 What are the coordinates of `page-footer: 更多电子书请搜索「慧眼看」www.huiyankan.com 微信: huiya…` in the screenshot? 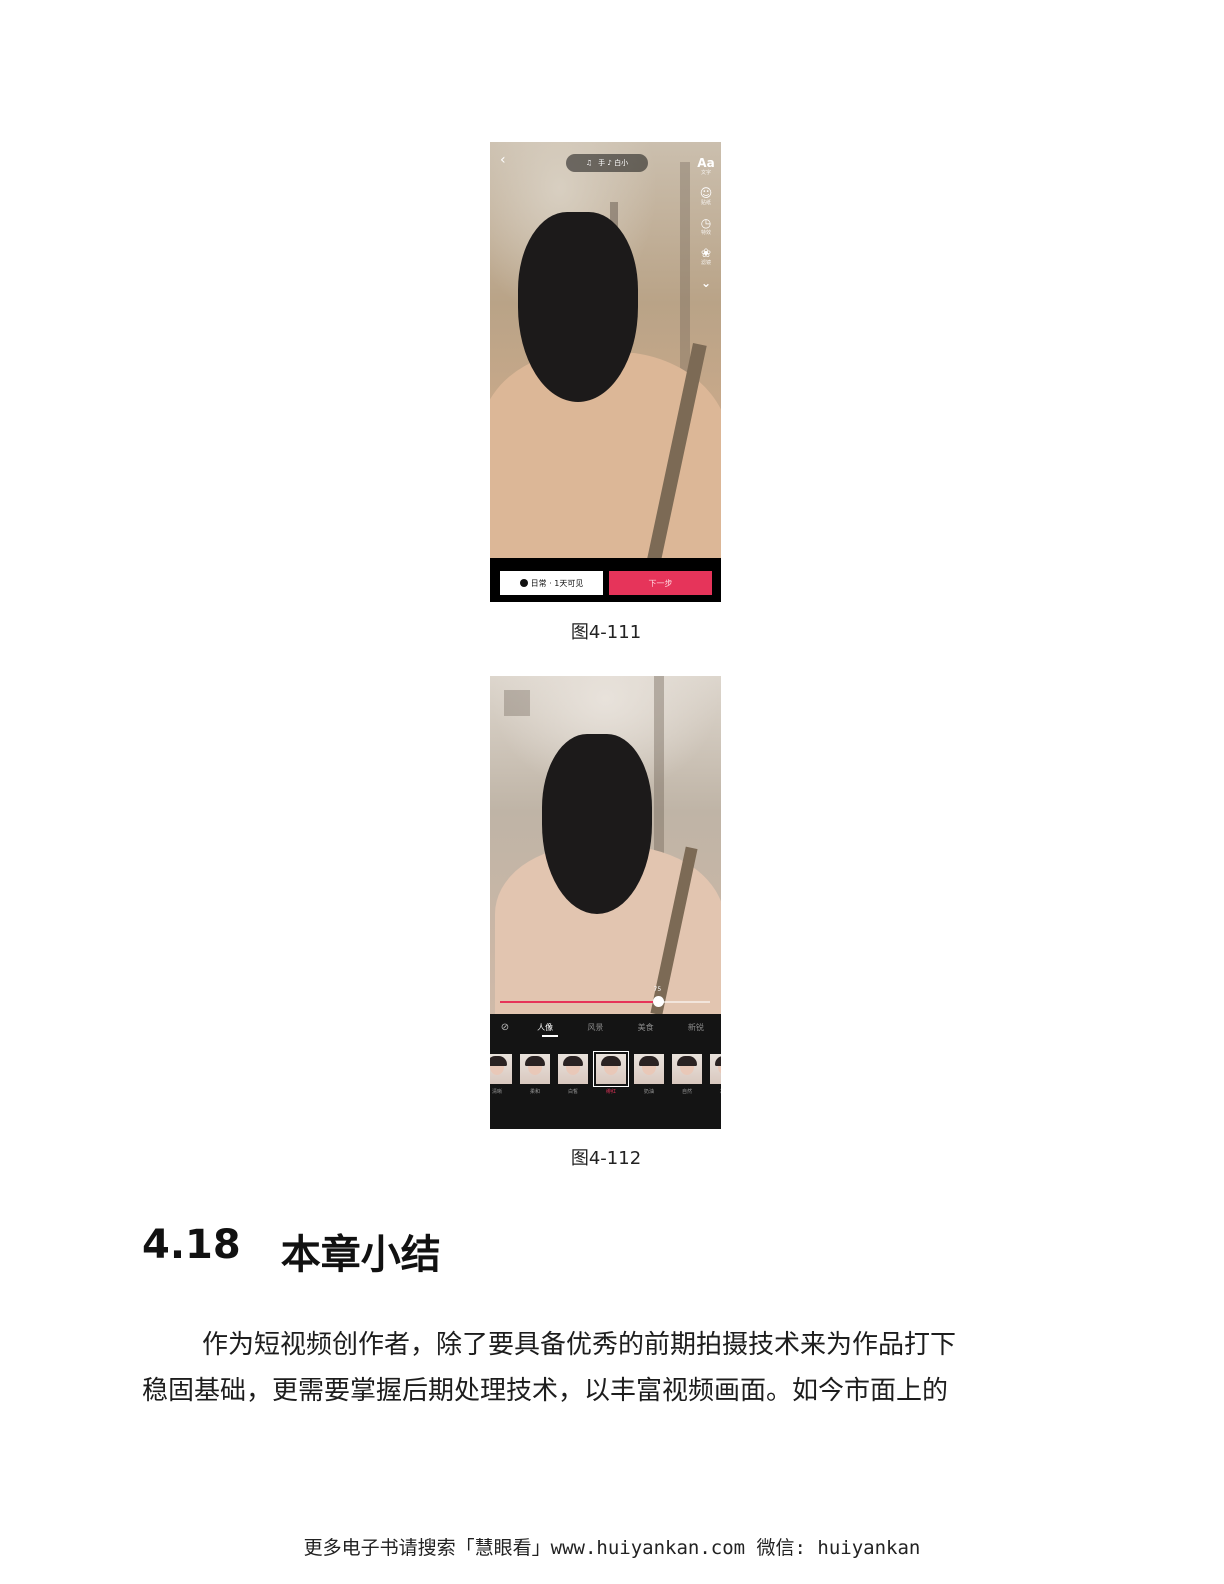 It's located at (612, 1548).